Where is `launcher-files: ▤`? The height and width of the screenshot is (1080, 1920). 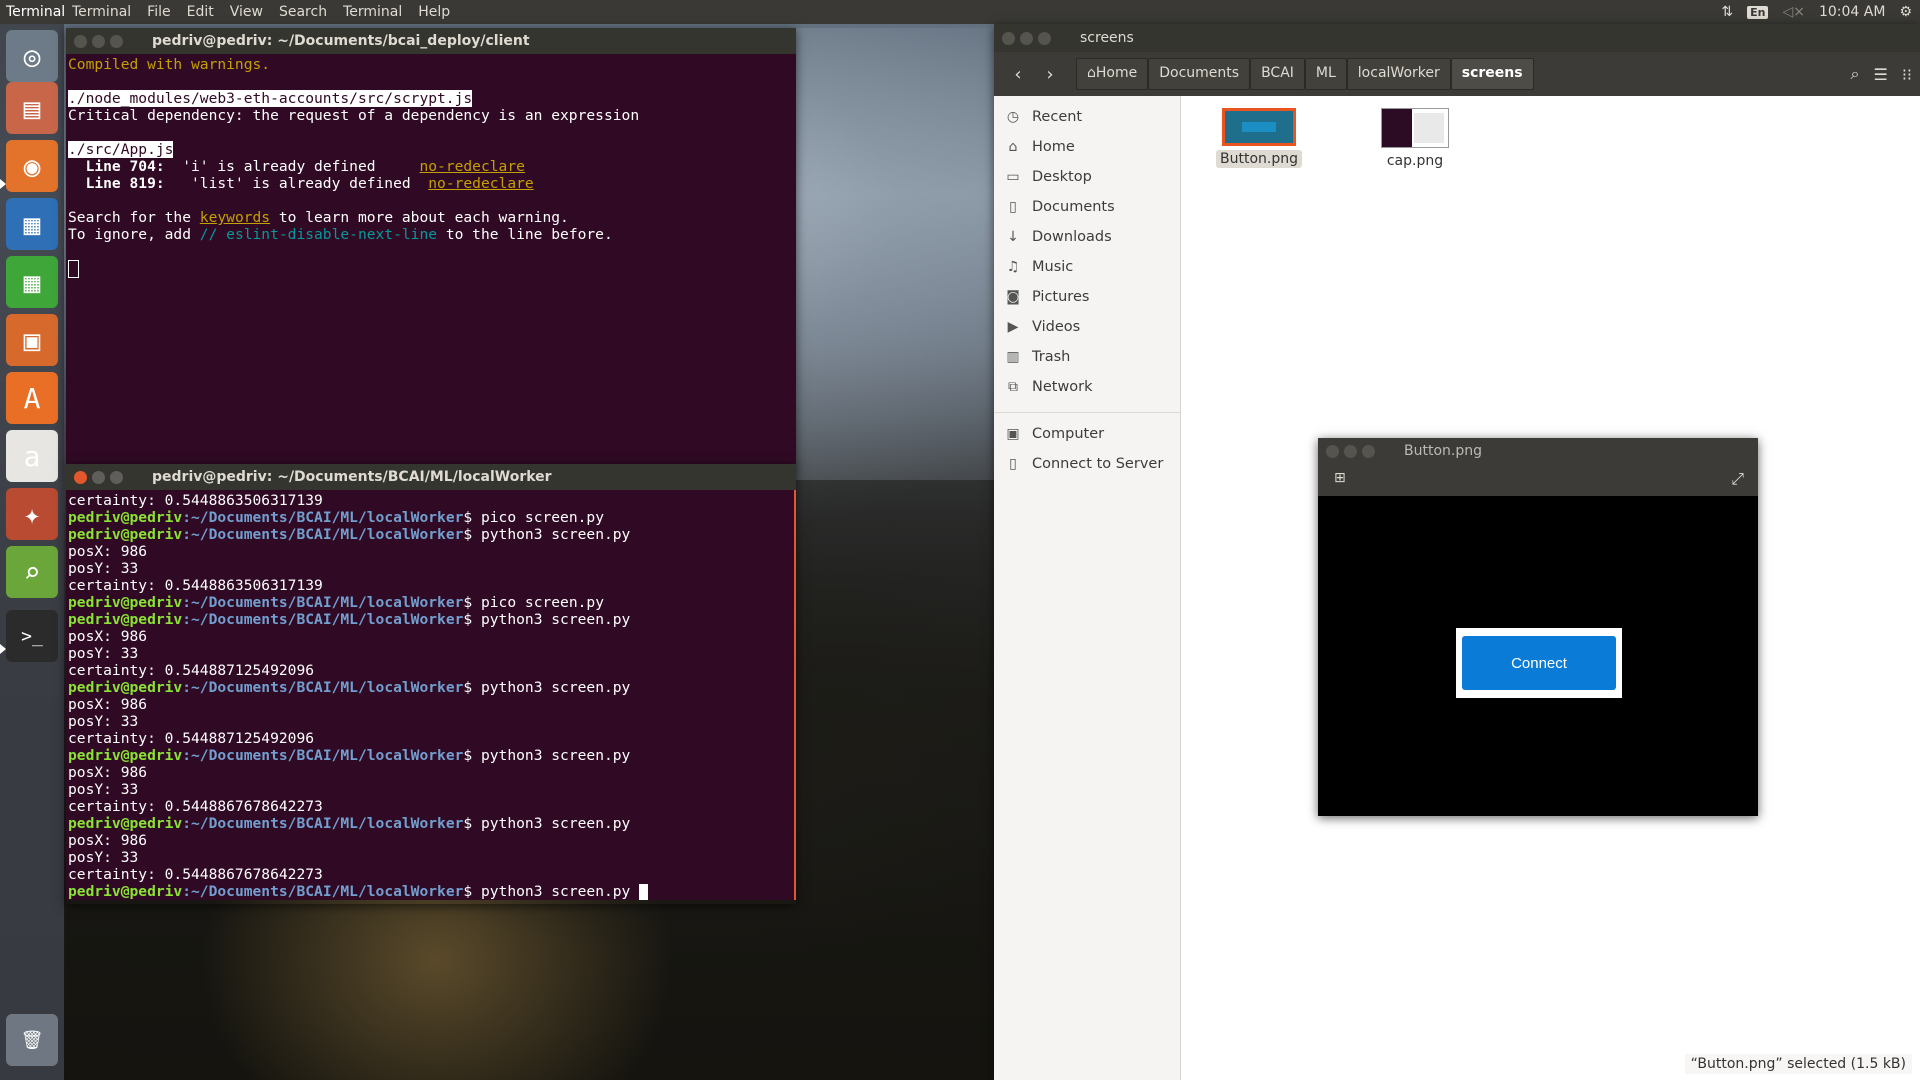
launcher-files: ▤ is located at coordinates (32, 108).